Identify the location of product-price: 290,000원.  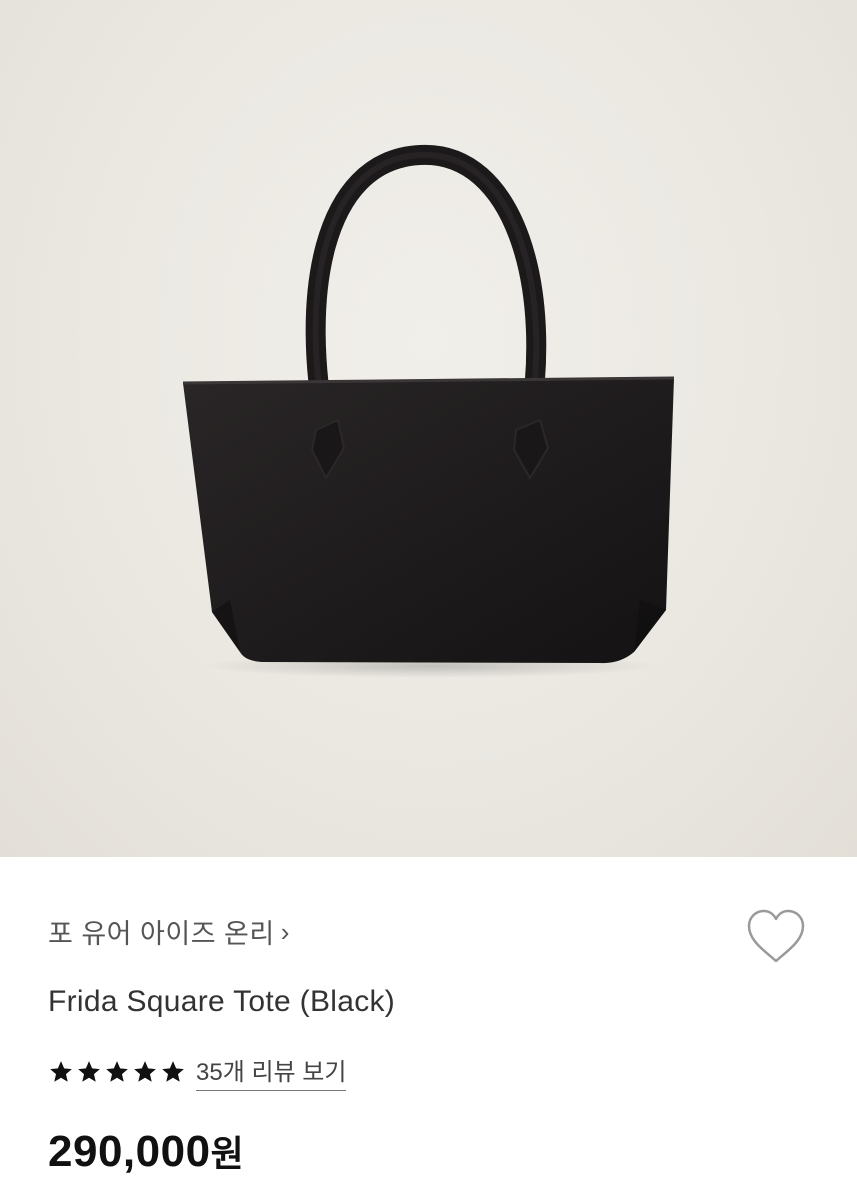
(146, 1151).